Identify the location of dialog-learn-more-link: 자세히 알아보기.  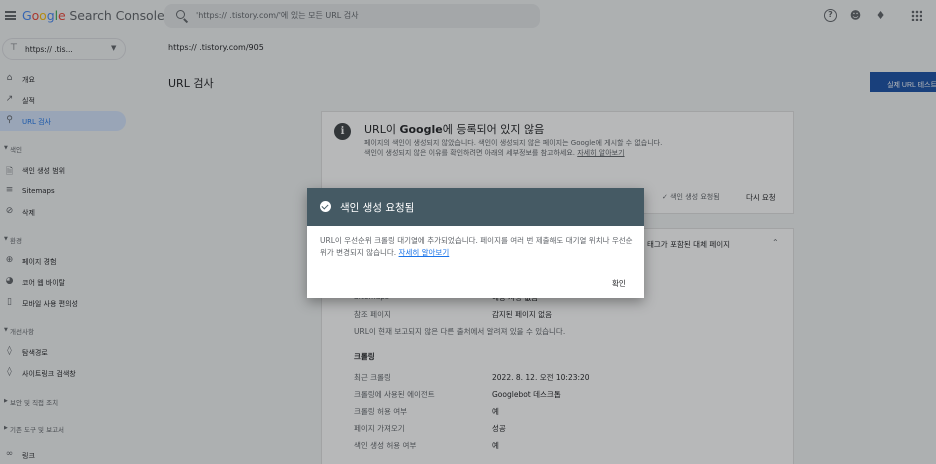
(424, 252).